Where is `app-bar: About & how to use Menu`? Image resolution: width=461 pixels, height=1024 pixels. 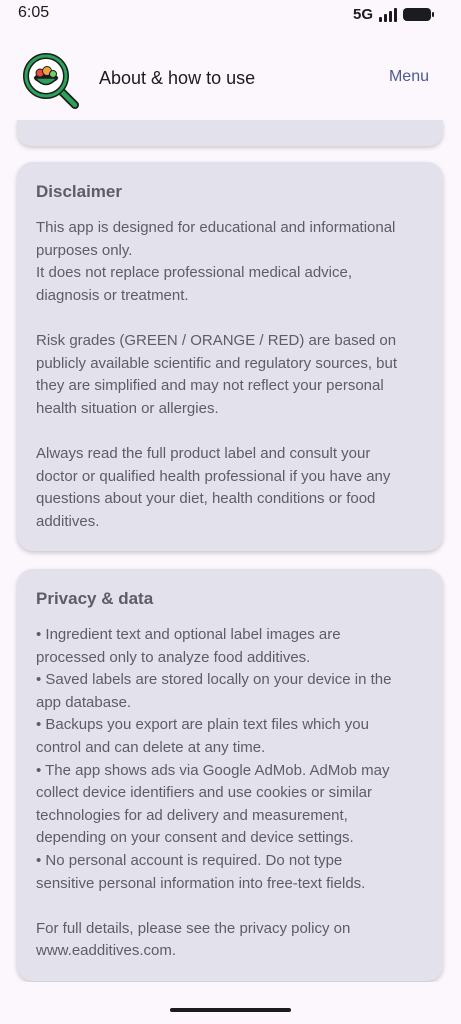
app-bar: About & how to use Menu is located at coordinates (230, 78).